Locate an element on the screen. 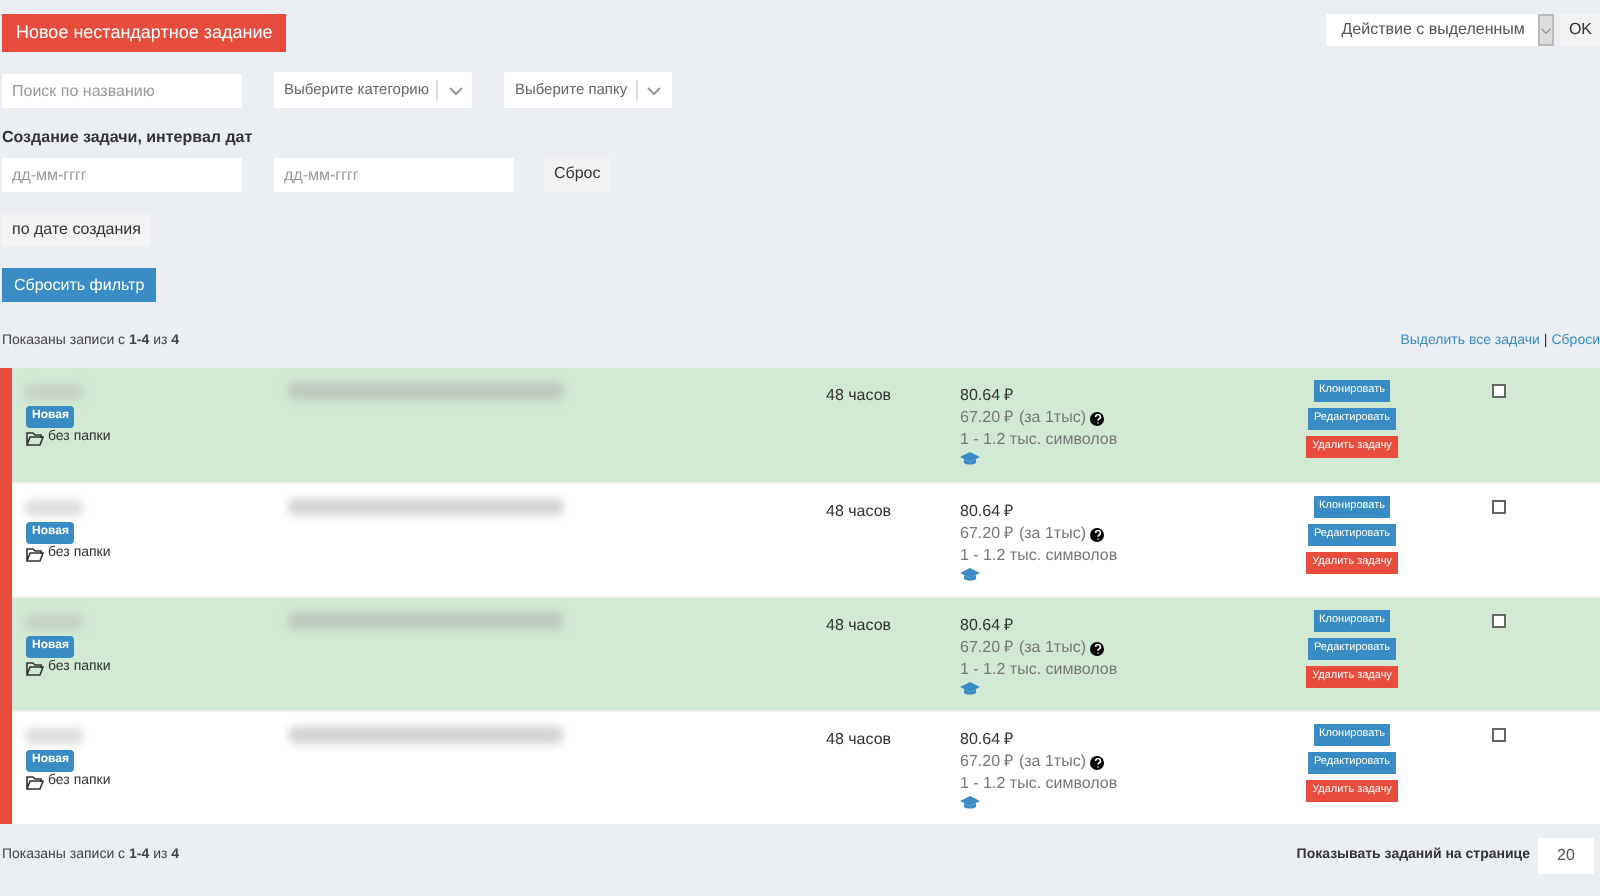  per-page-field: 20 is located at coordinates (1566, 856).